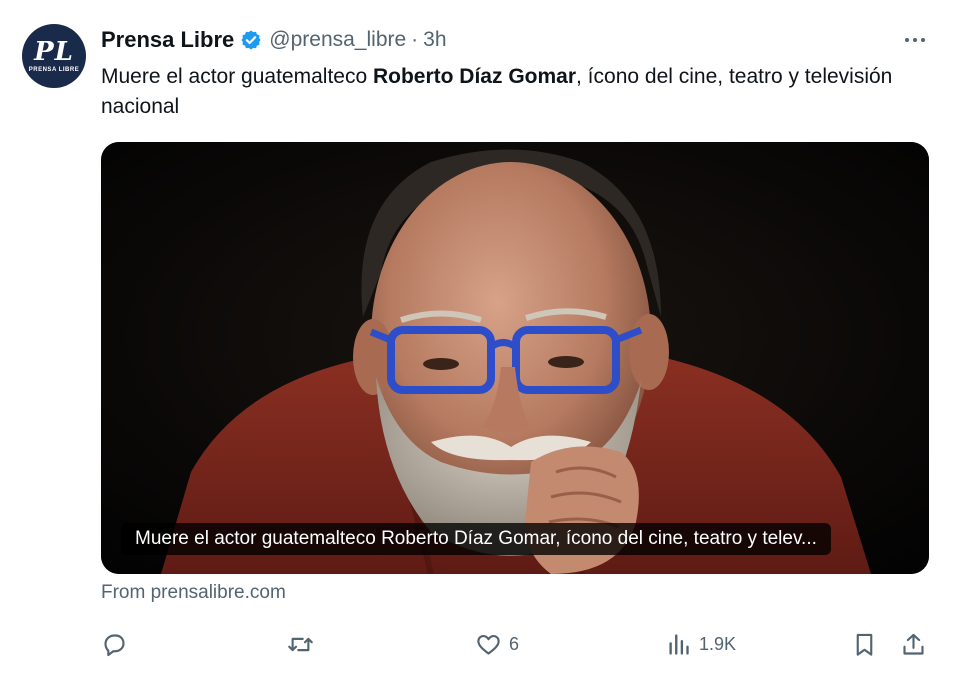 The height and width of the screenshot is (693, 960). I want to click on avatar: PL PRENSA LIBRE, so click(54, 56).